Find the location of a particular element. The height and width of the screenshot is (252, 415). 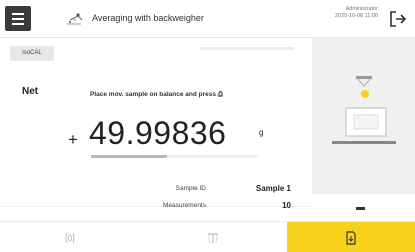

sample-id-label: Sample ID is located at coordinates (190, 188).